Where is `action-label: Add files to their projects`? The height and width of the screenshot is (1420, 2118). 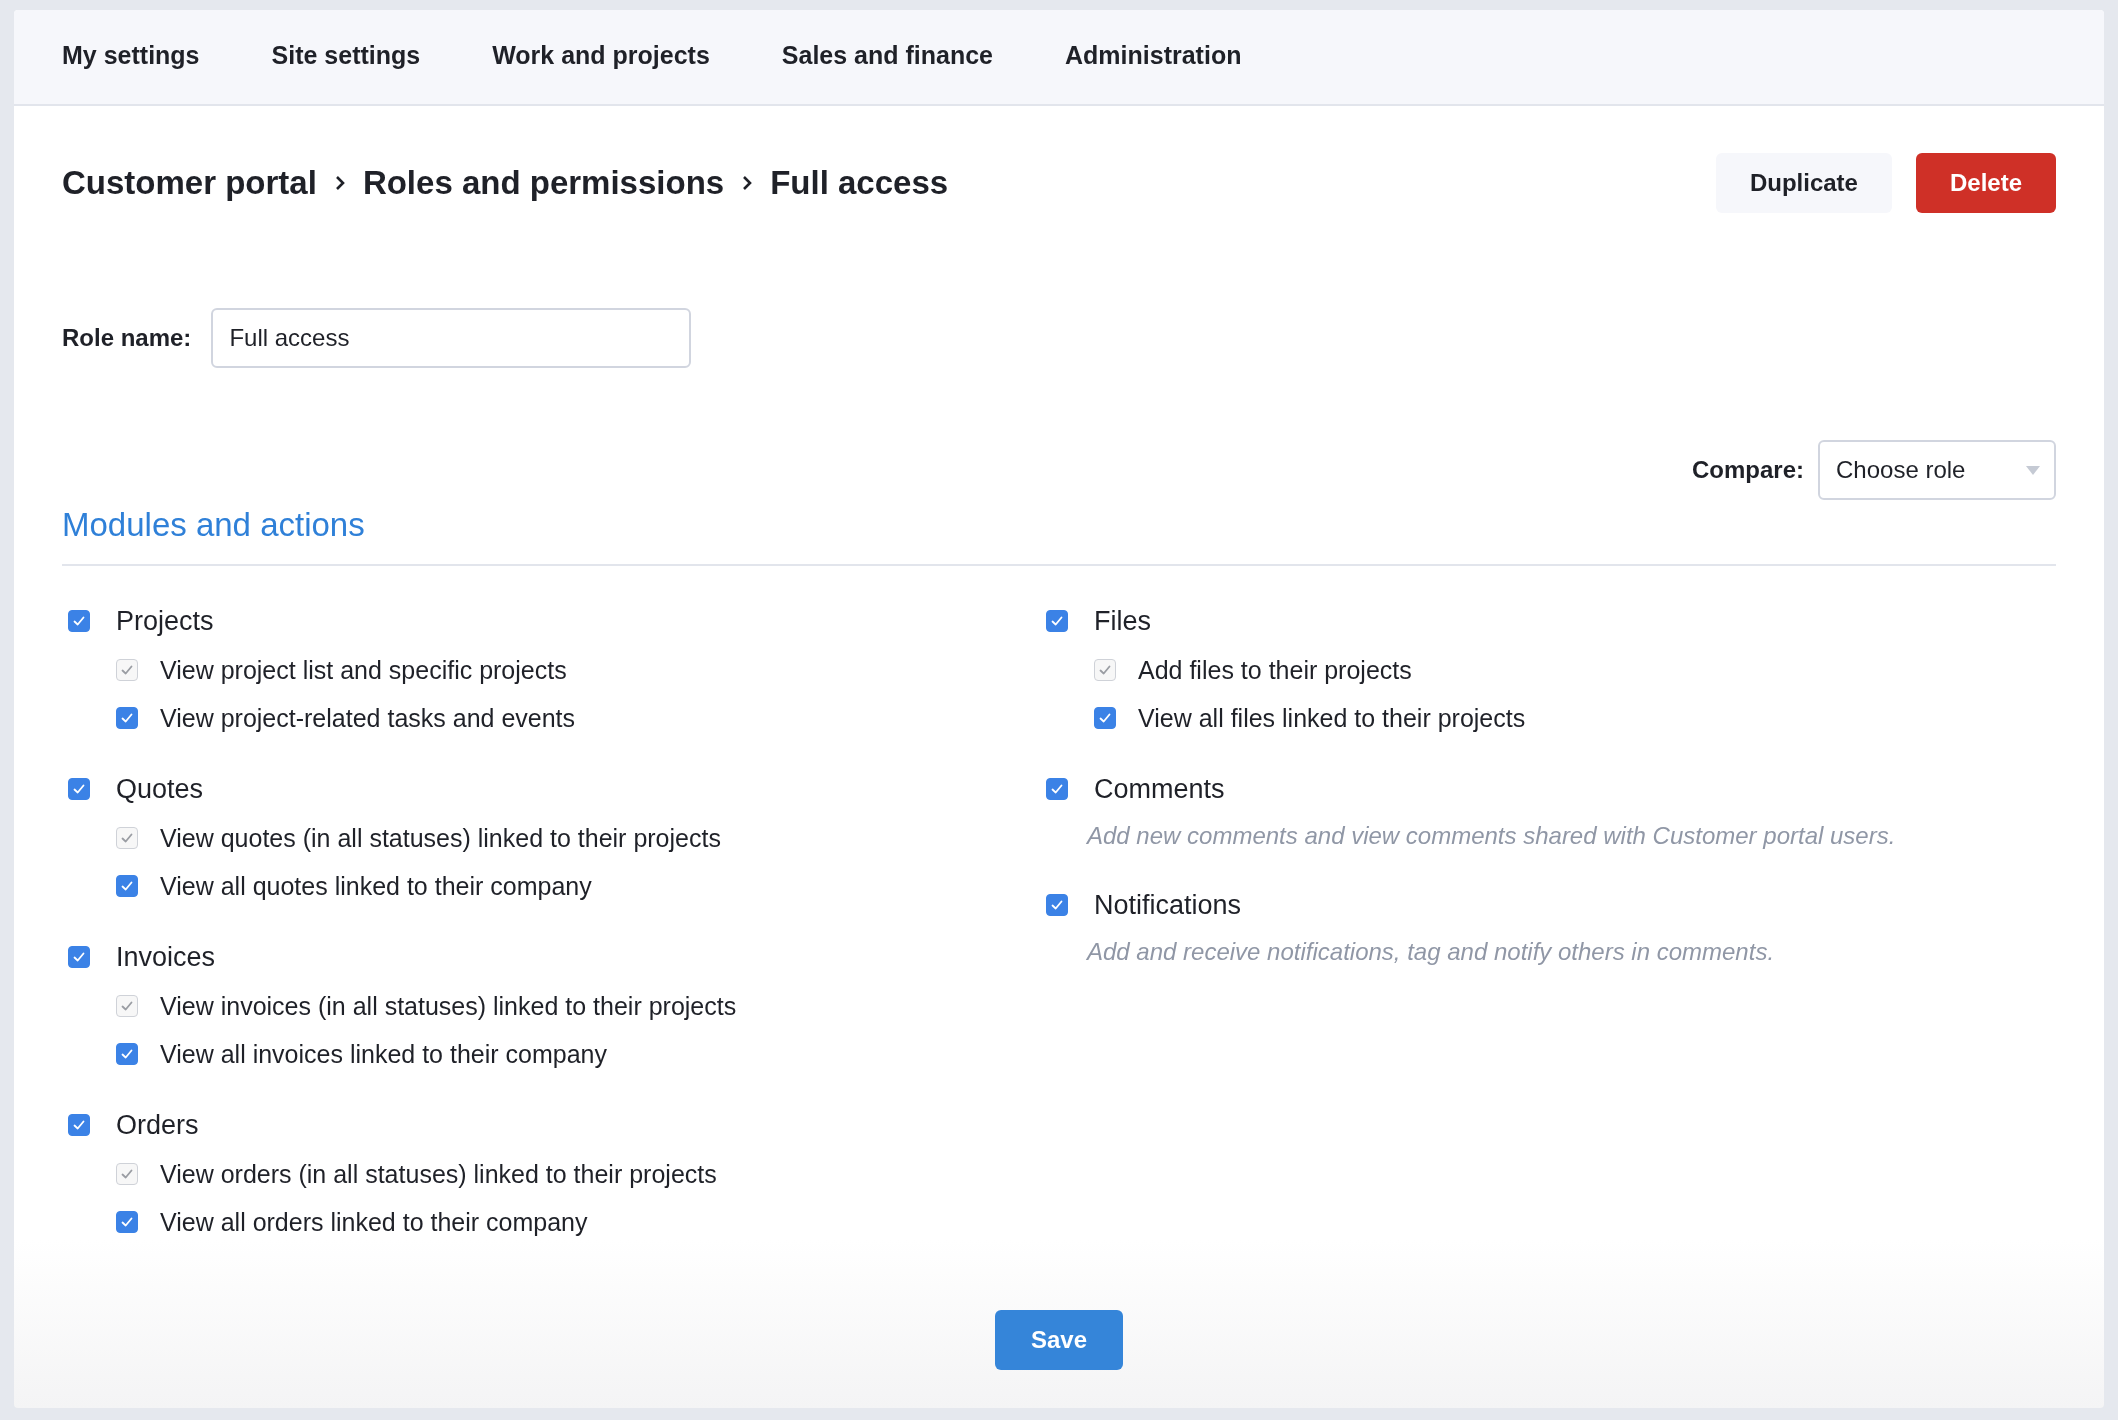
action-label: Add files to their projects is located at coordinates (1275, 670).